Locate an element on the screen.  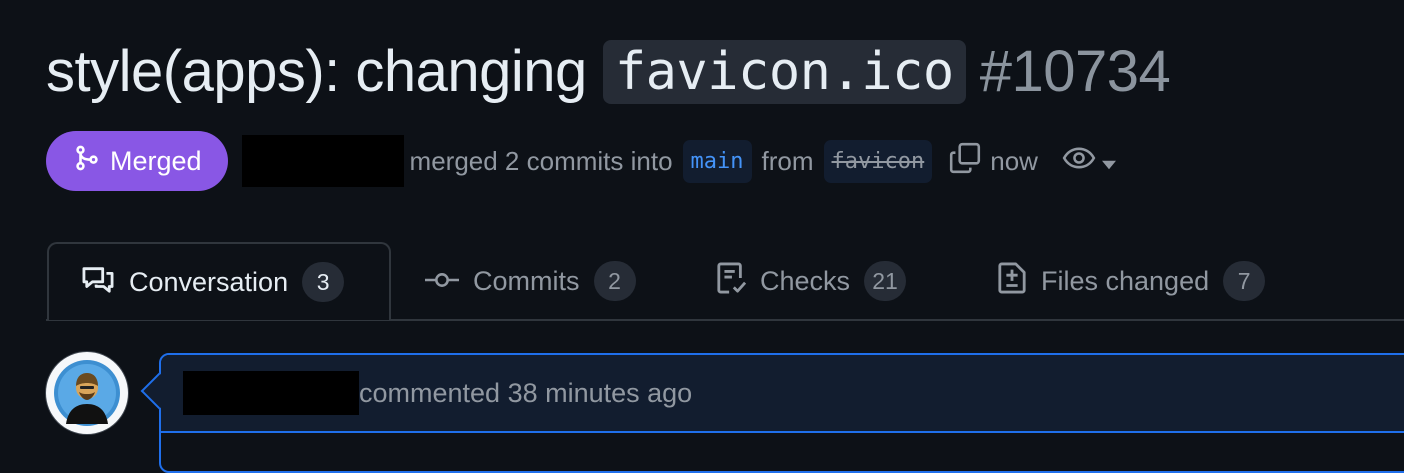
from-text: from is located at coordinates (787, 160).